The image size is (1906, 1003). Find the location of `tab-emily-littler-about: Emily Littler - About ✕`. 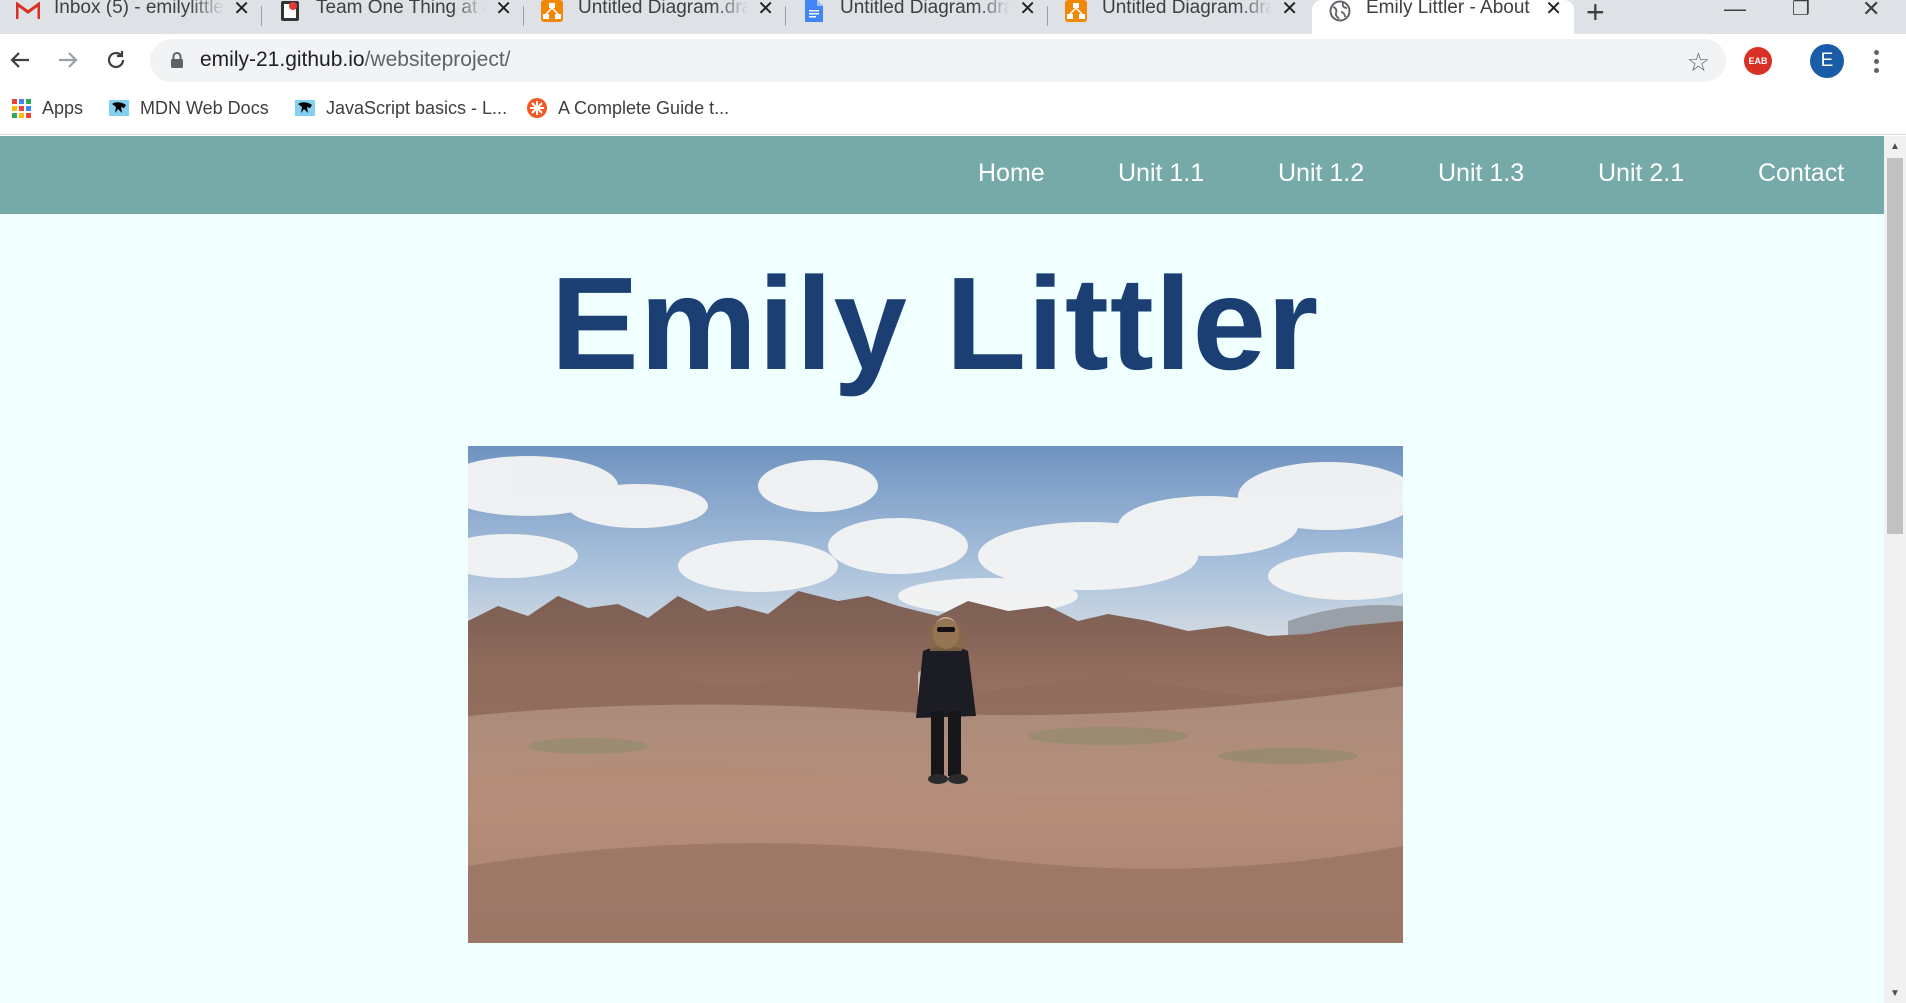

tab-emily-littler-about: Emily Littler - About ✕ is located at coordinates (1443, 17).